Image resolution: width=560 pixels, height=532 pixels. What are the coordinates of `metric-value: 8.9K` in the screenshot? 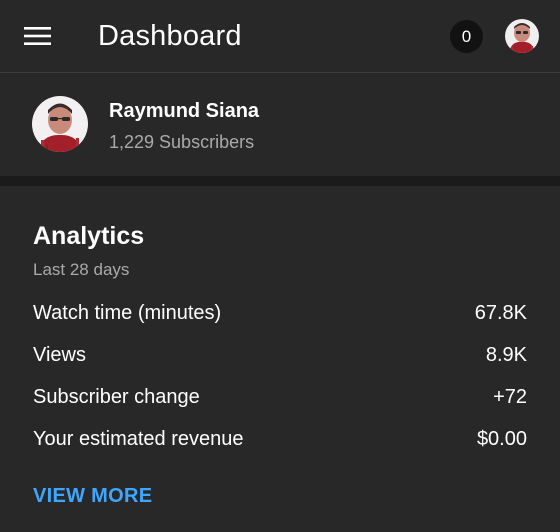 It's located at (506, 355).